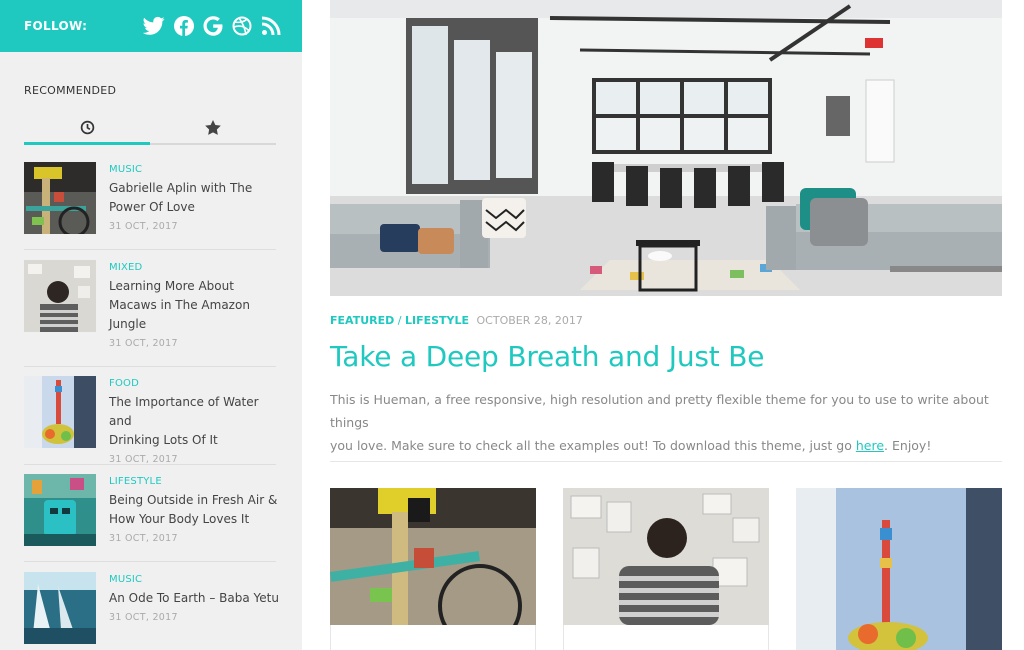 The image size is (1024, 650). I want to click on post-title: An Ode To Earth – Baba Yetu, so click(194, 598).